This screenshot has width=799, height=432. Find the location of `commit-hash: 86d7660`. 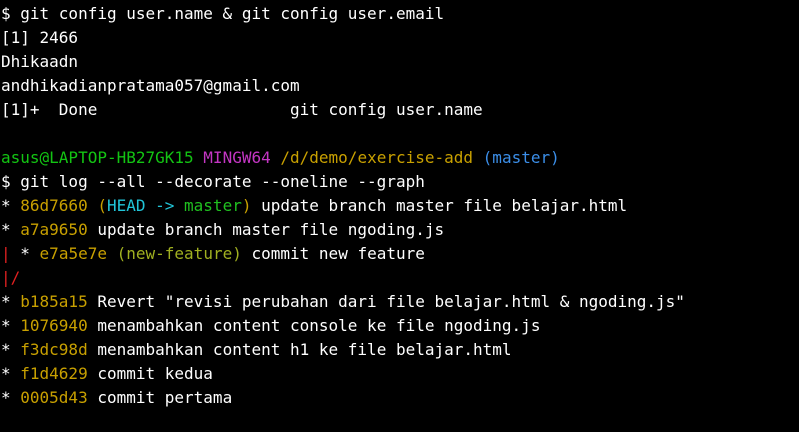

commit-hash: 86d7660 is located at coordinates (54, 205).